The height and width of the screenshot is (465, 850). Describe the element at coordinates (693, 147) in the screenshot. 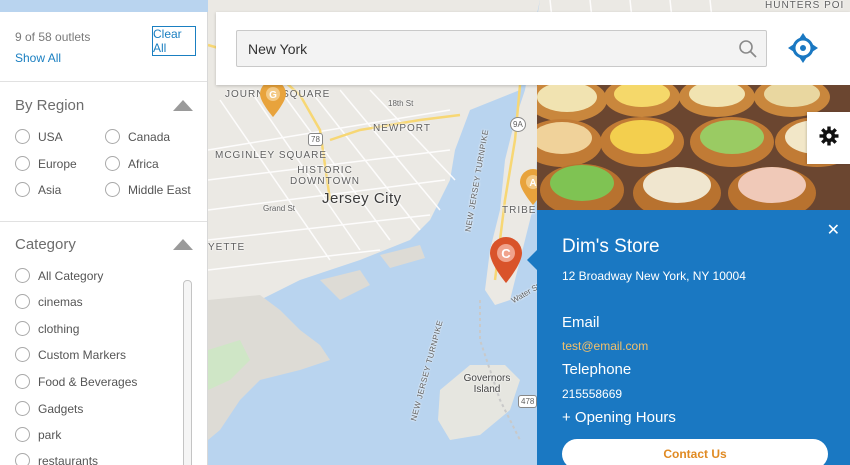

I see `store-photo` at that location.